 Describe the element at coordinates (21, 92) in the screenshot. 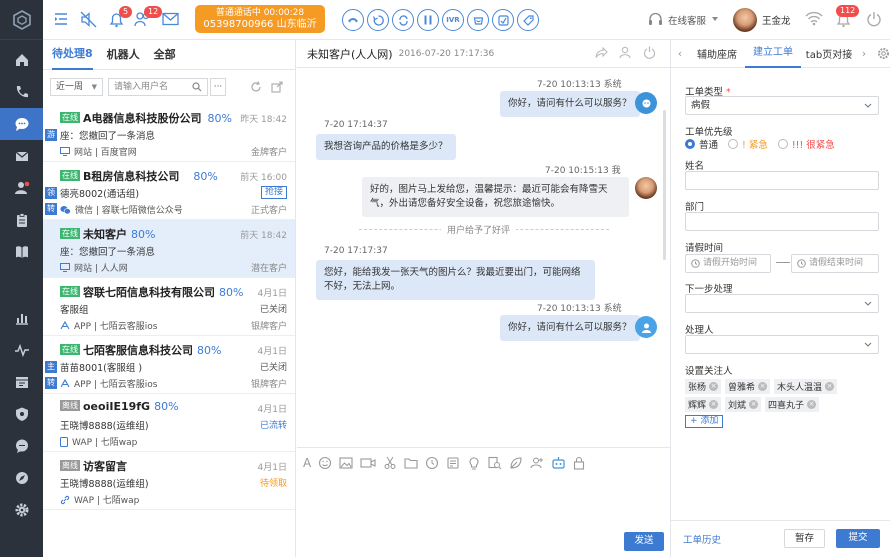

I see `phone-icon` at that location.